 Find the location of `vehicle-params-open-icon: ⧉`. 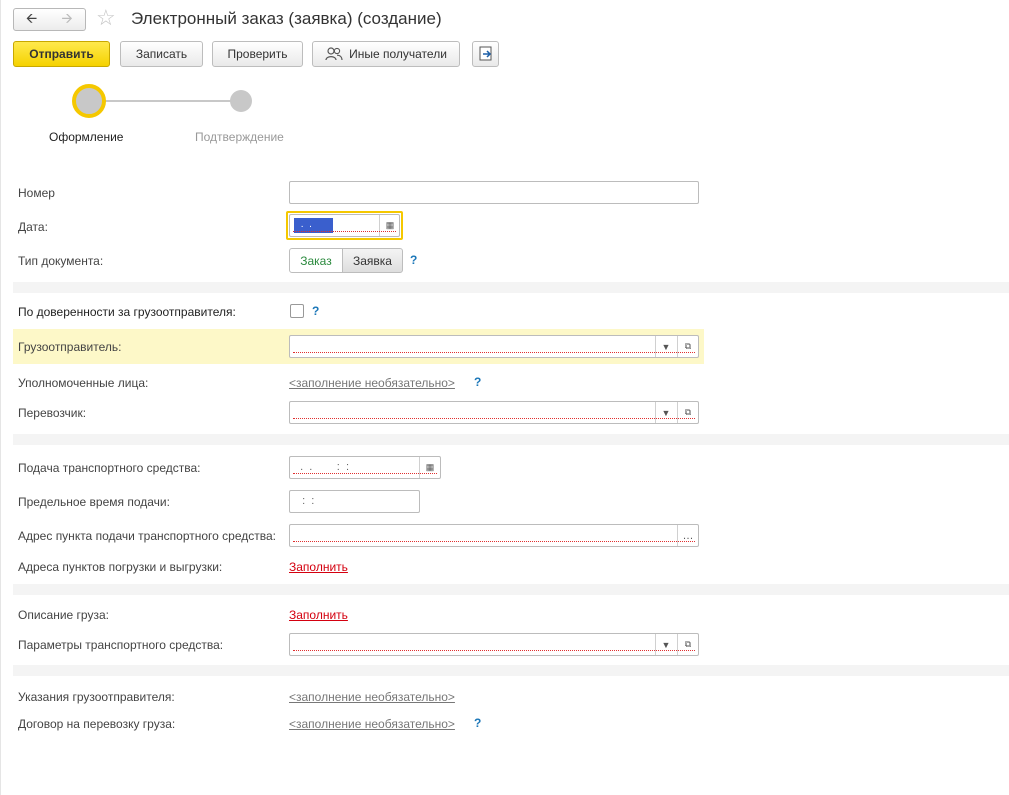

vehicle-params-open-icon: ⧉ is located at coordinates (687, 644).